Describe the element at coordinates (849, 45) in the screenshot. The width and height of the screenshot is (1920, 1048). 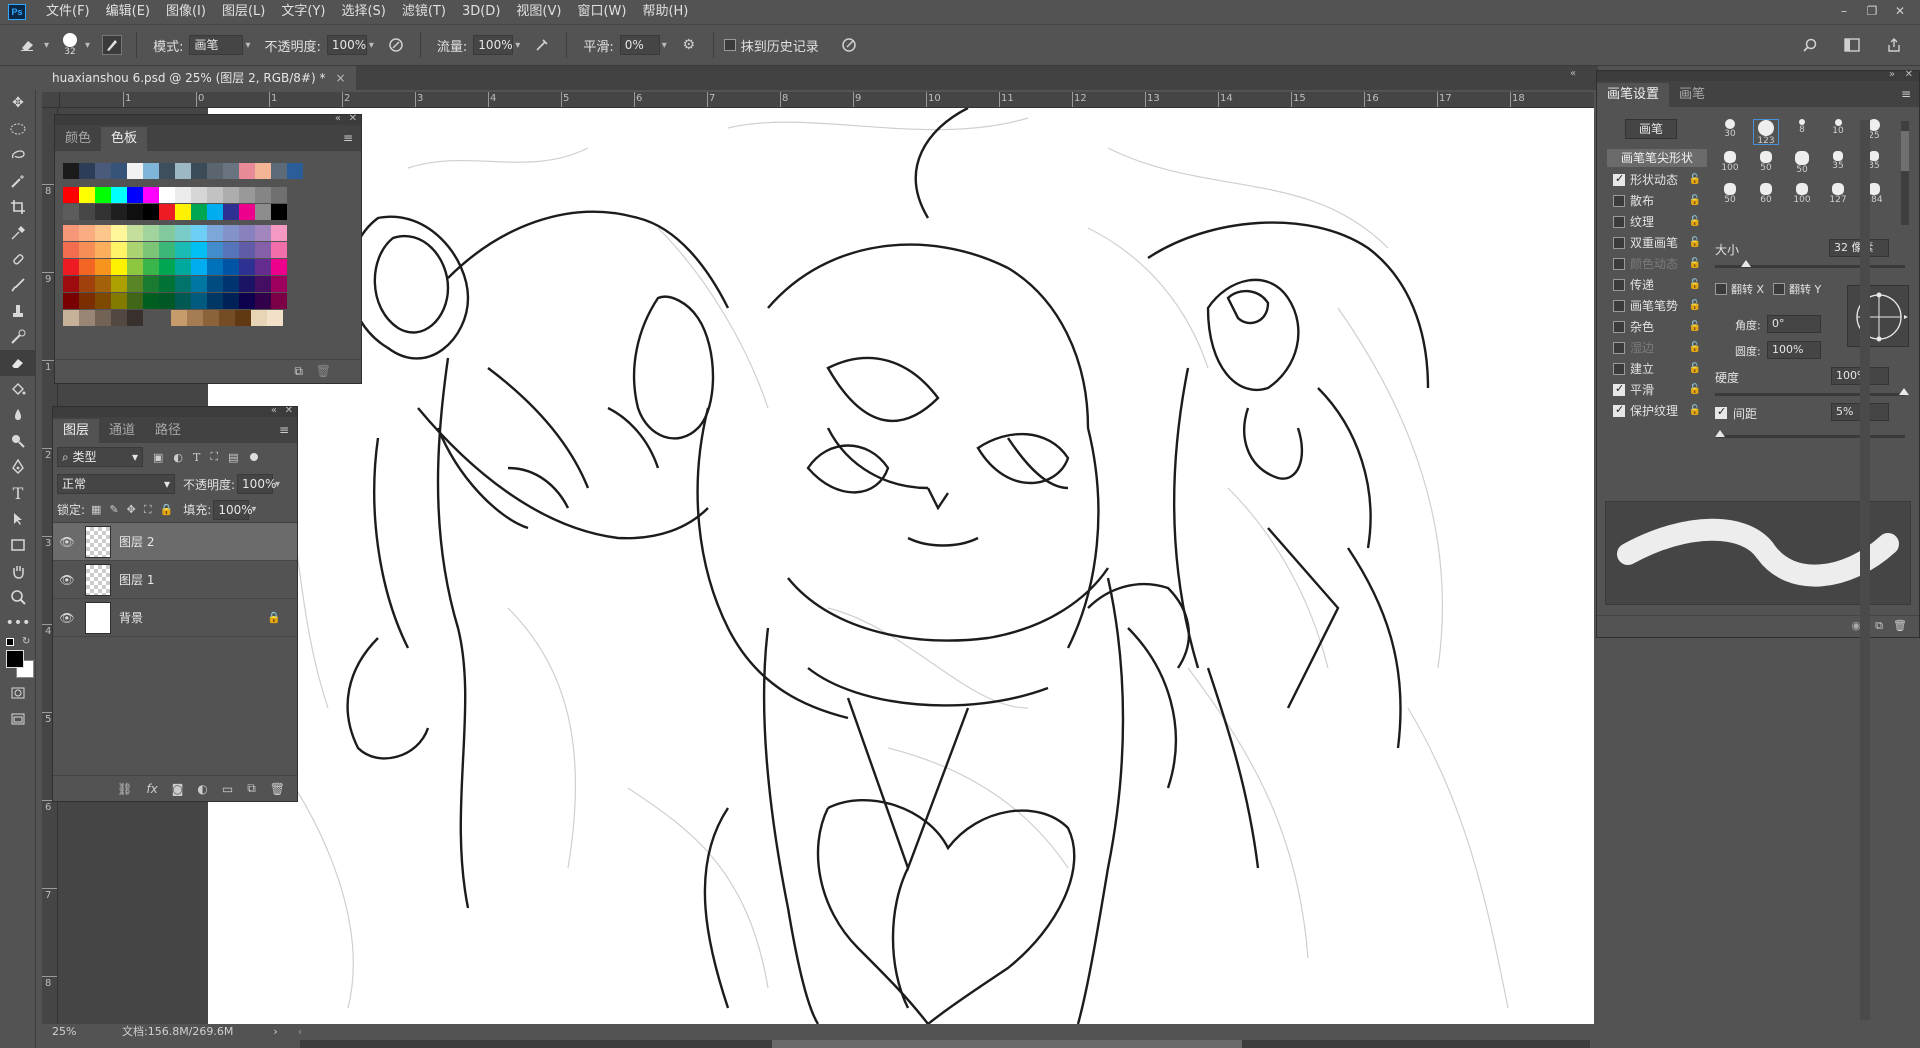
I see `pressure-size-icon` at that location.